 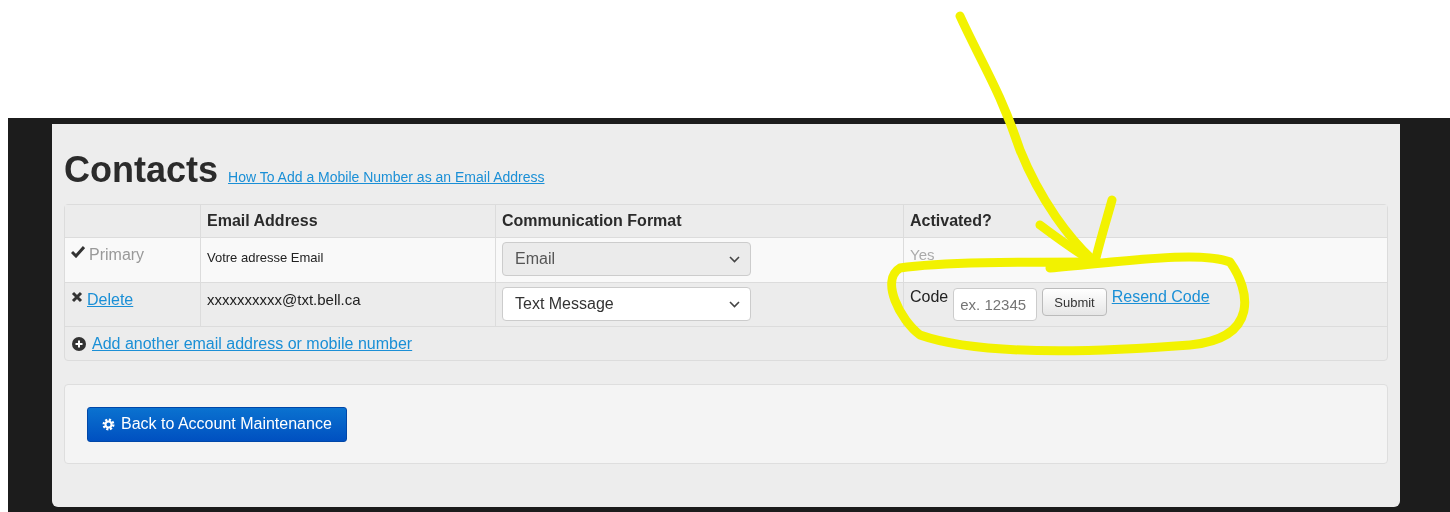 What do you see at coordinates (1074, 302) in the screenshot?
I see `submit-button: Submit` at bounding box center [1074, 302].